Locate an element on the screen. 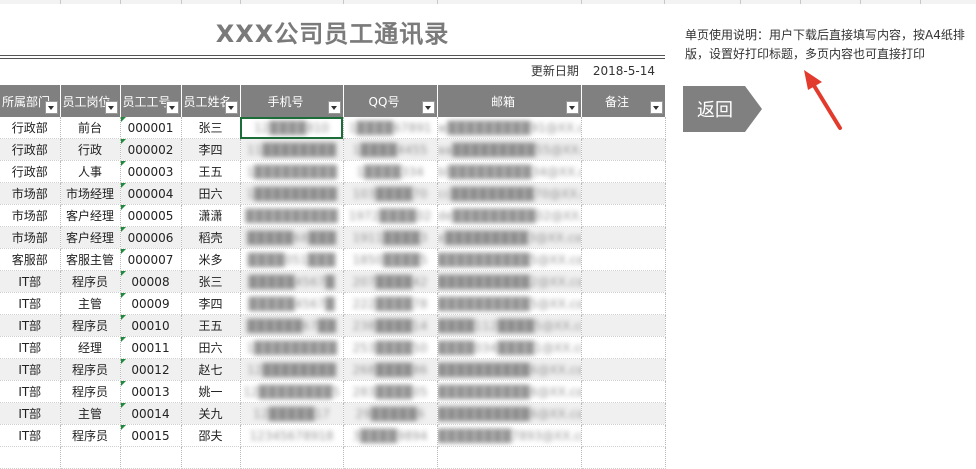  cell-email: ██████████2@XX.com is located at coordinates (509, 281).